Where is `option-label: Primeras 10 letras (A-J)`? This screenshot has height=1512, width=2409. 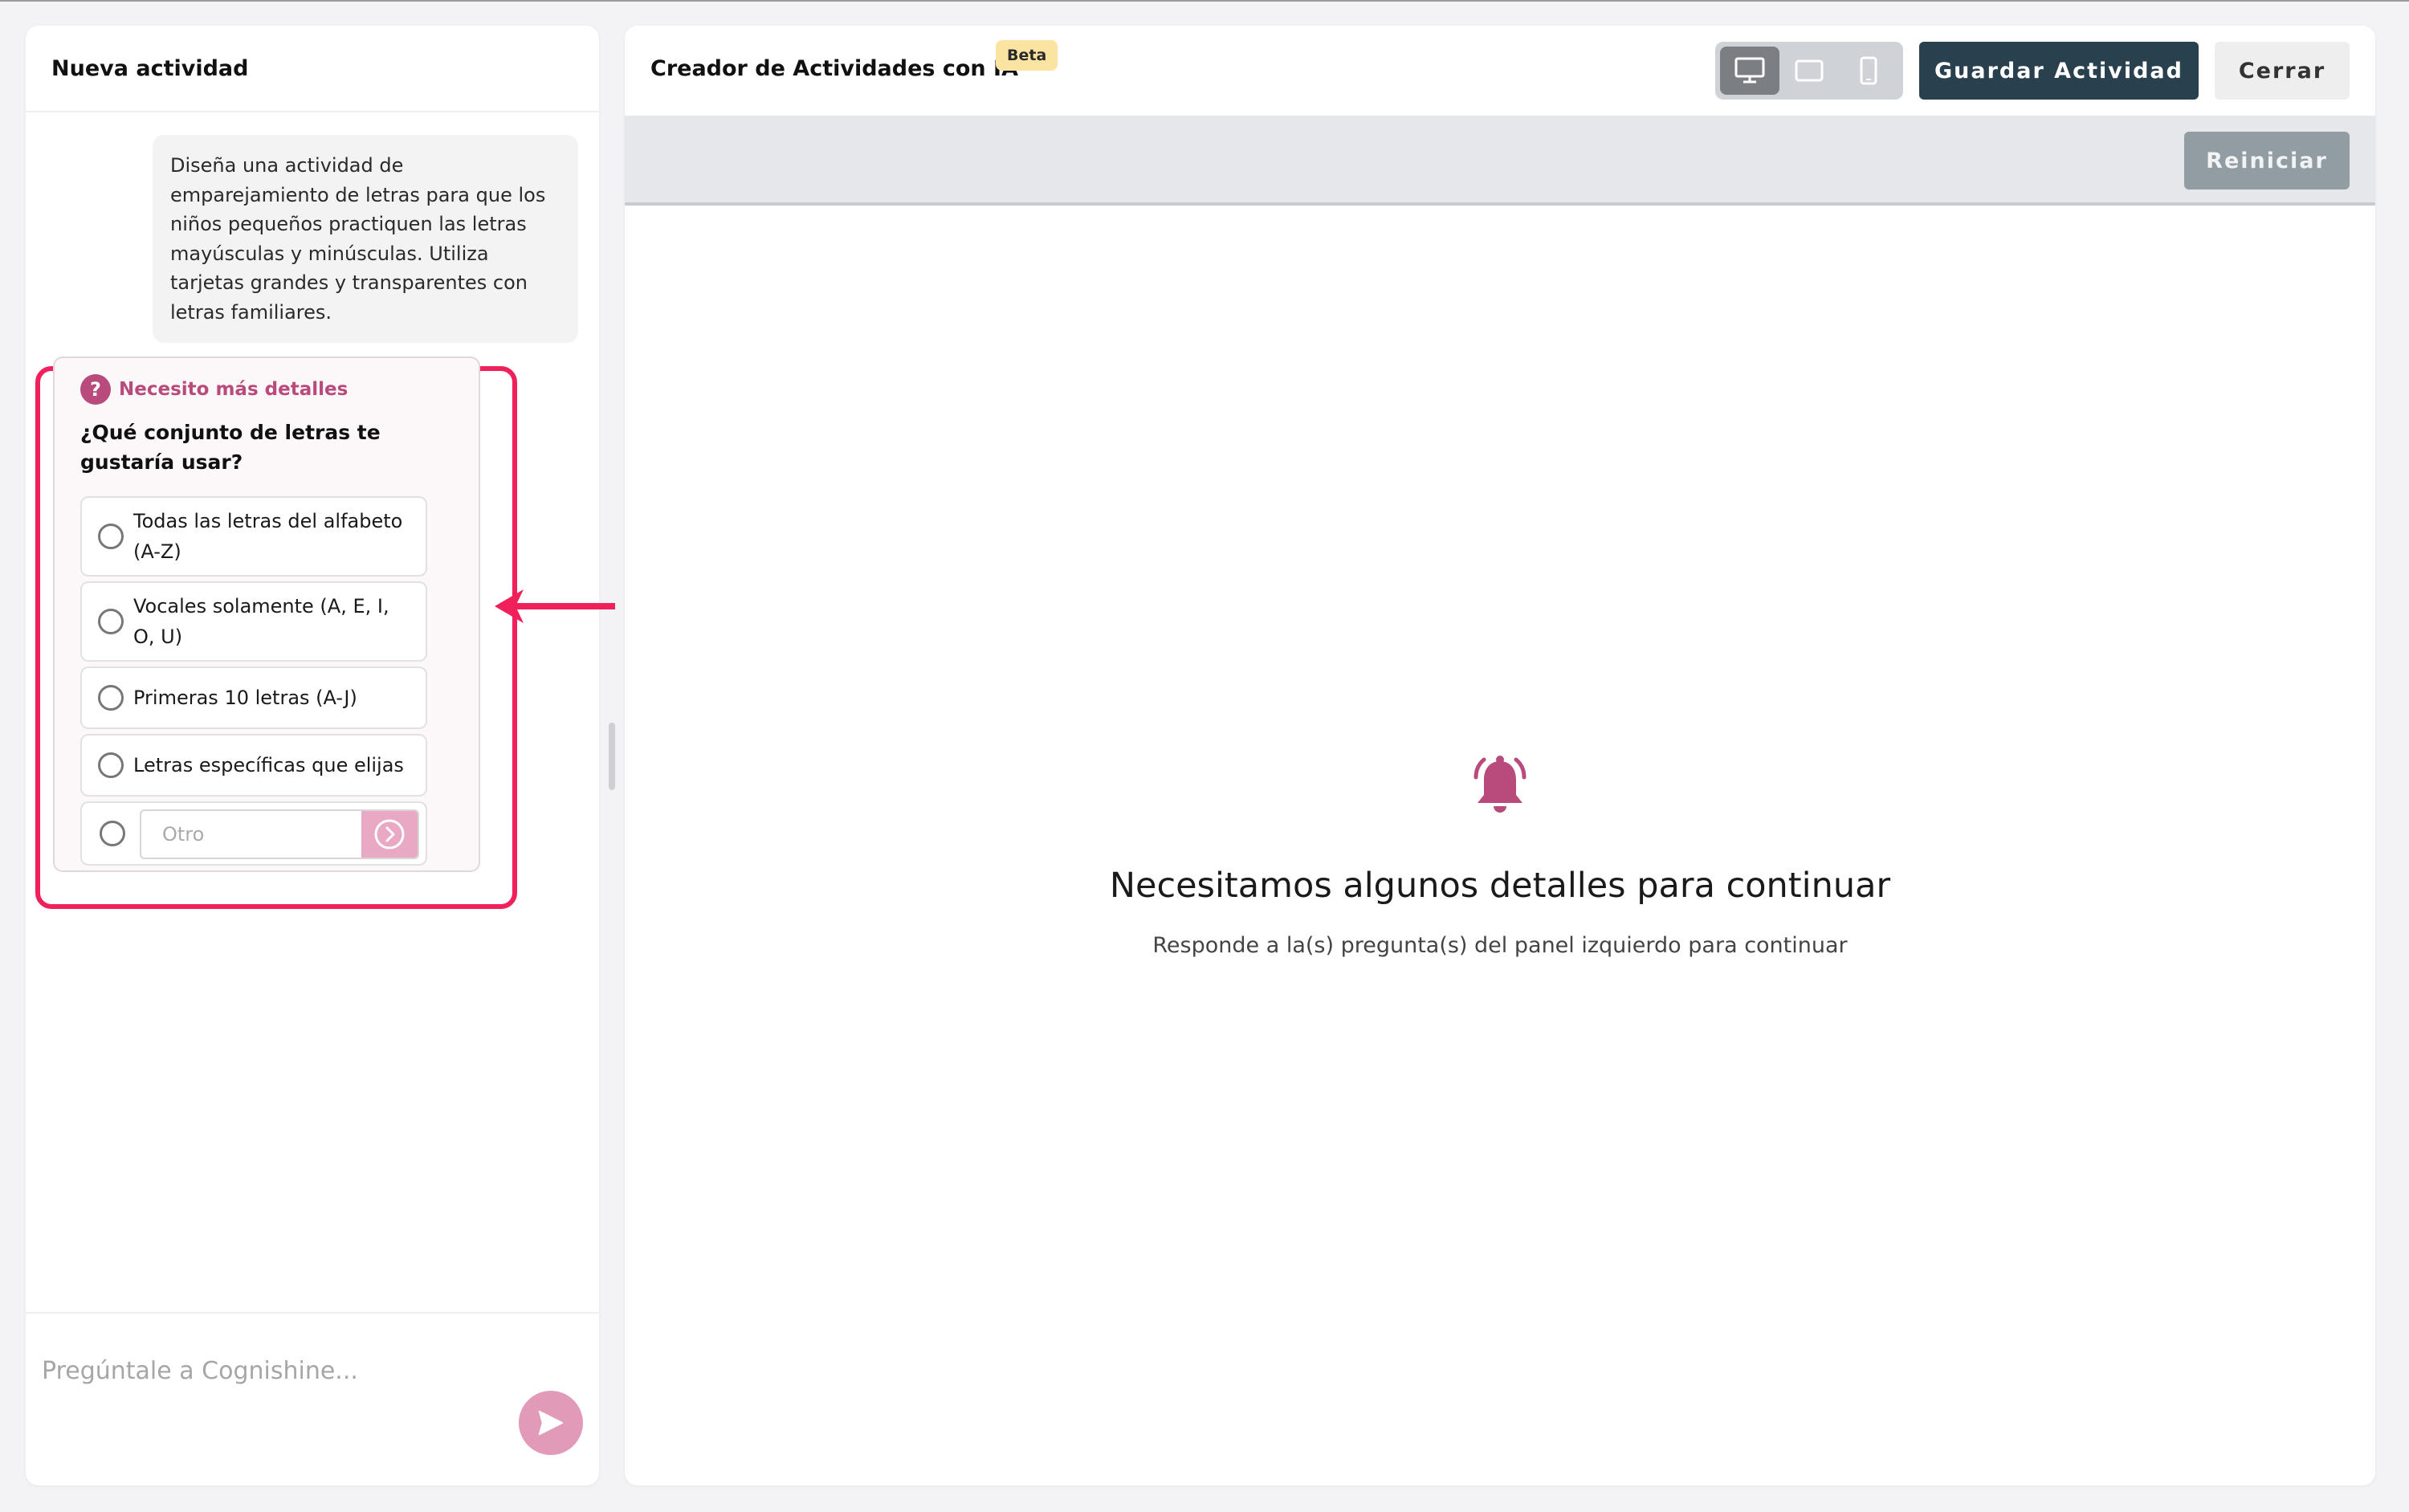
option-label: Primeras 10 letras (A-J) is located at coordinates (245, 698).